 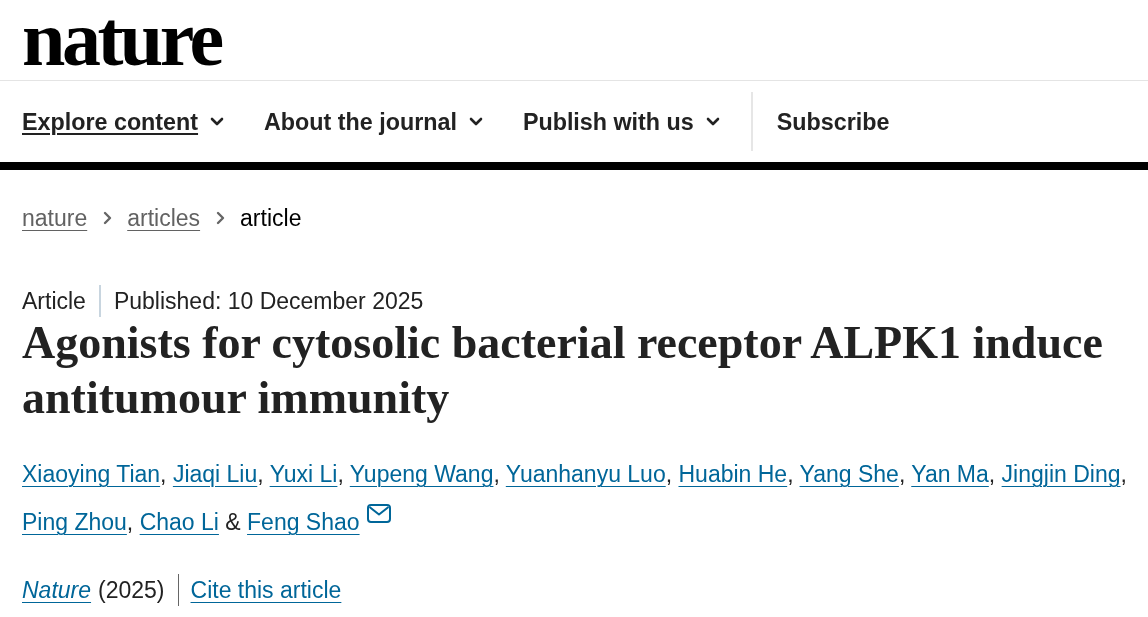 I want to click on nav-menu-button: Explore content, so click(x=123, y=121).